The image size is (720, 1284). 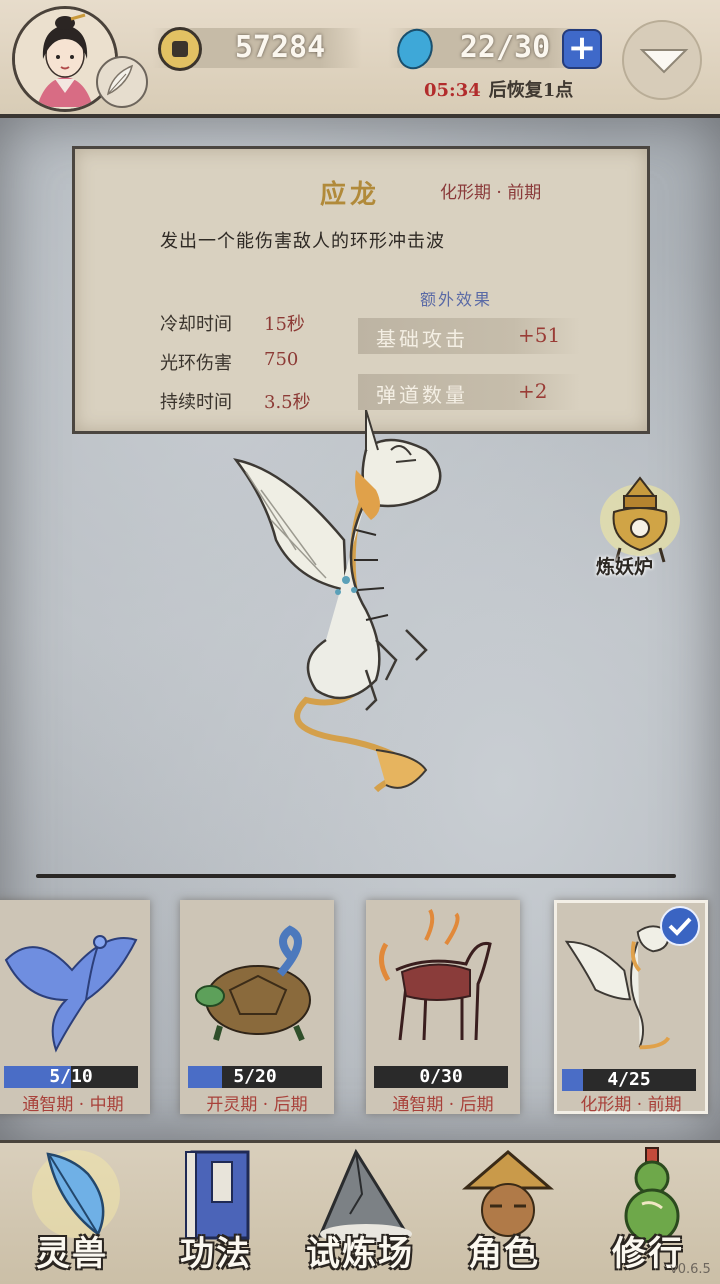 I want to click on furnace-label: 炼妖炉, so click(x=625, y=567).